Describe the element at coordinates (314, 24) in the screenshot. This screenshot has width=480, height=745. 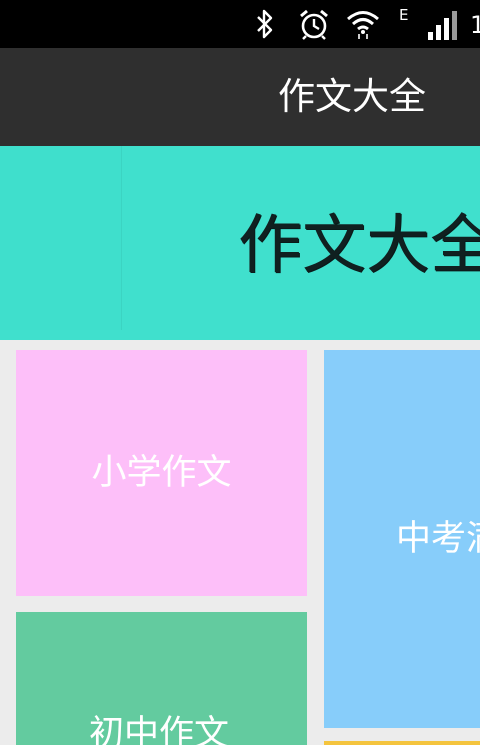
I see `alarm-icon` at that location.